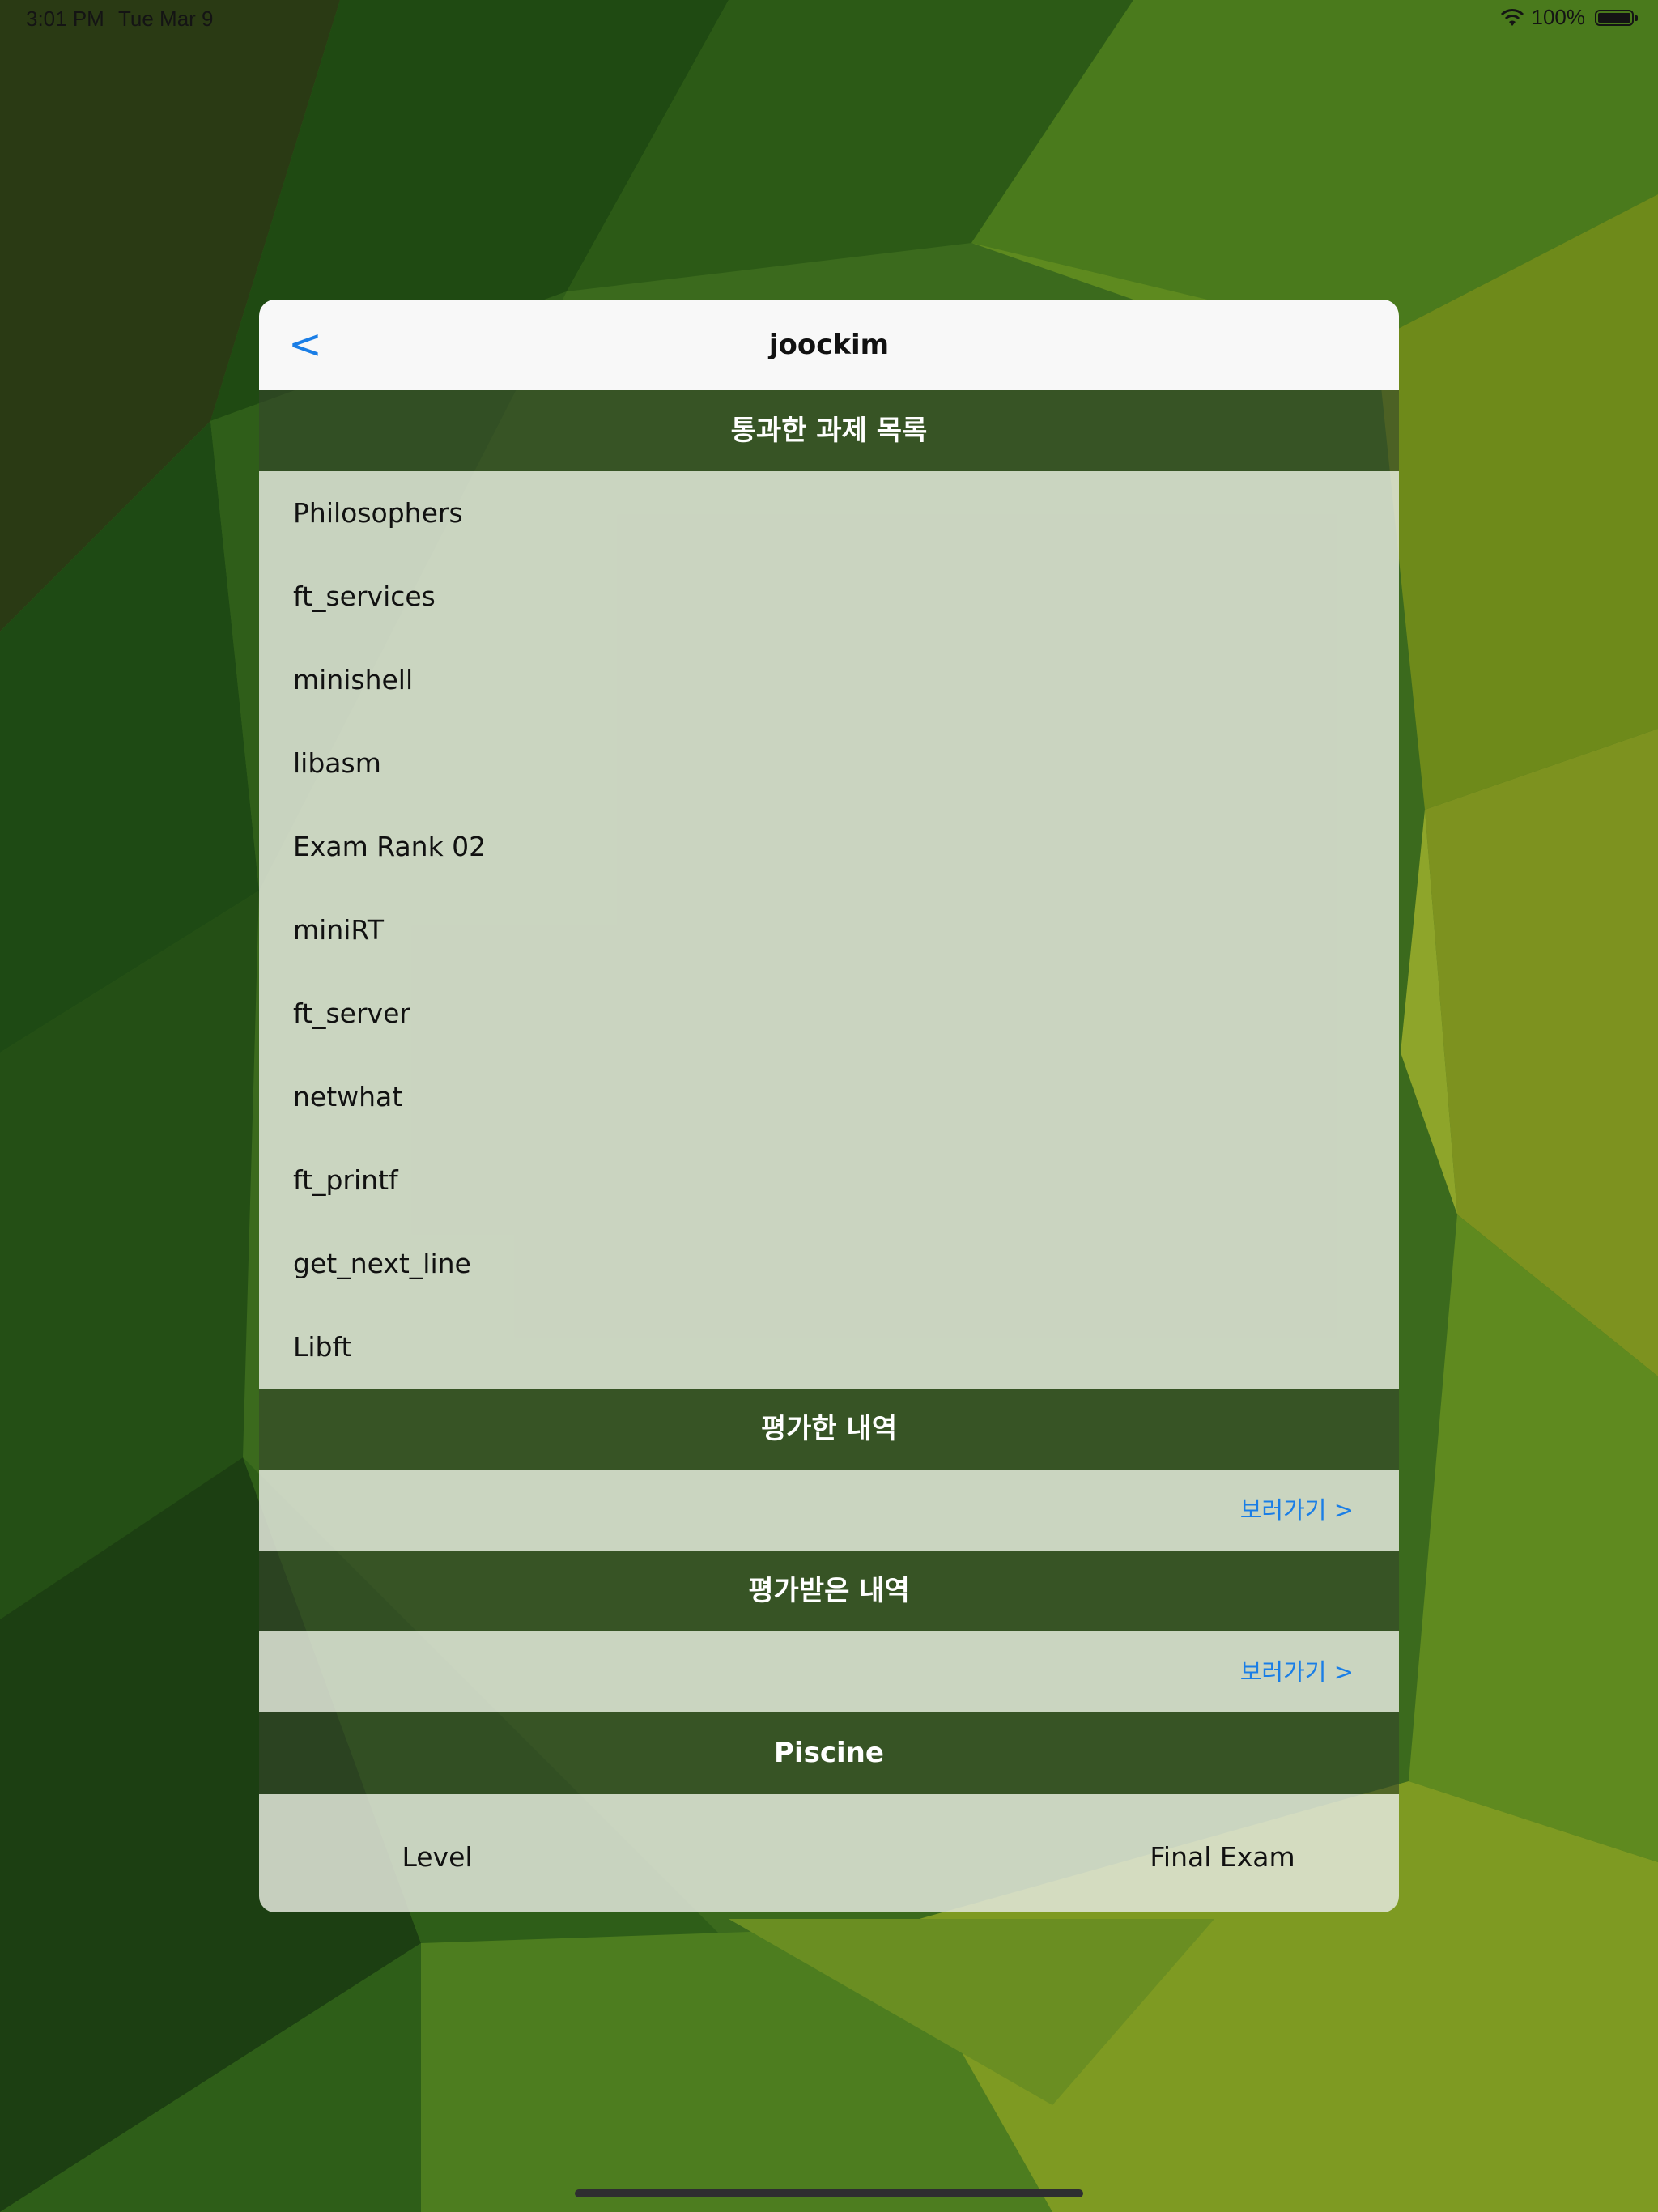 The image size is (1658, 2212). I want to click on list-item: miniRT, so click(829, 930).